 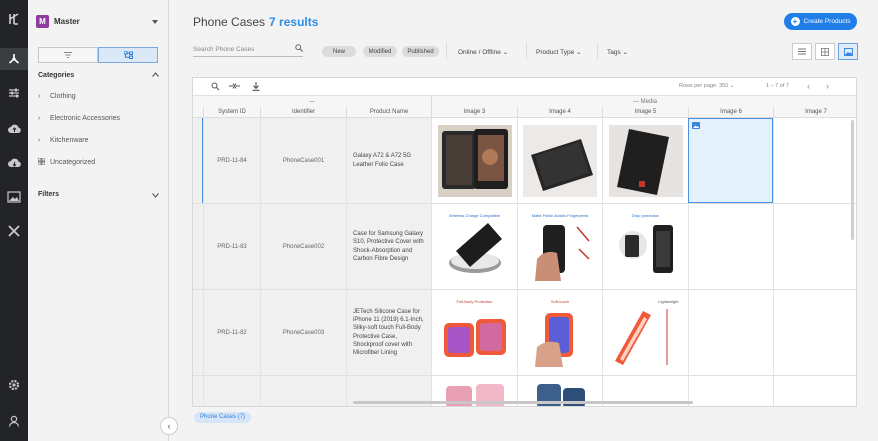 I want to click on upload-image-icon, so click(x=696, y=125).